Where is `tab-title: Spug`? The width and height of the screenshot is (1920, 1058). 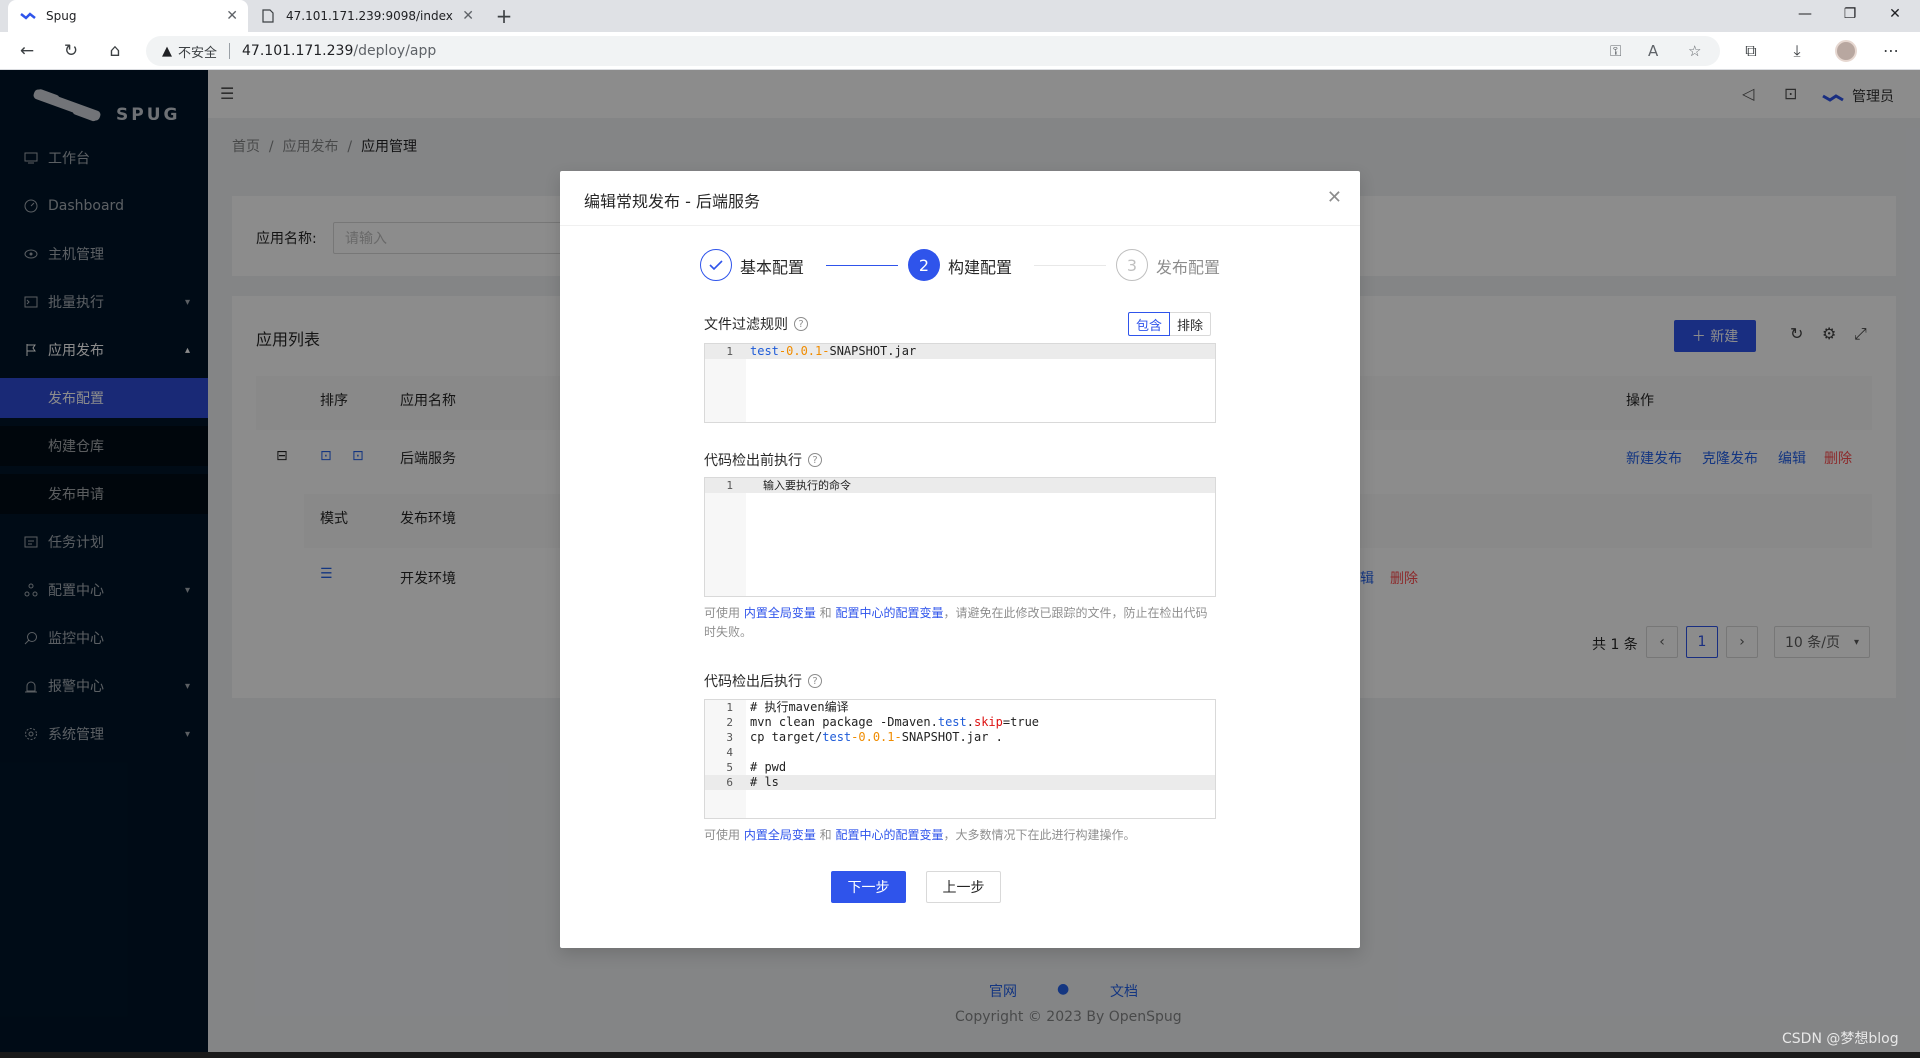 tab-title: Spug is located at coordinates (61, 16).